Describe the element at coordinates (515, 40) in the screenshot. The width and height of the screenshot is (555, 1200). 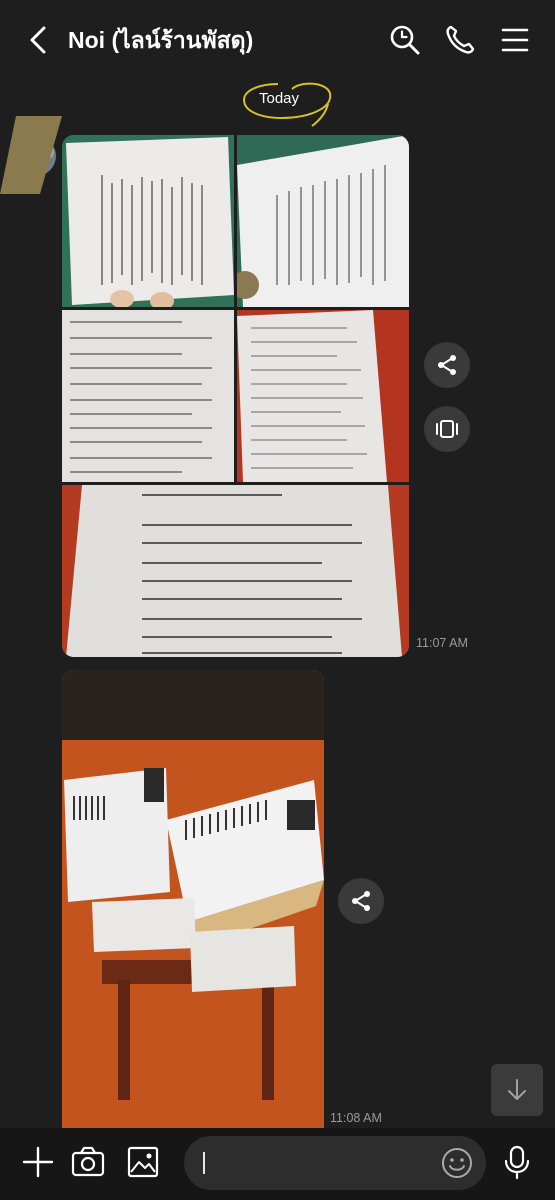
I see `menu-icon` at that location.